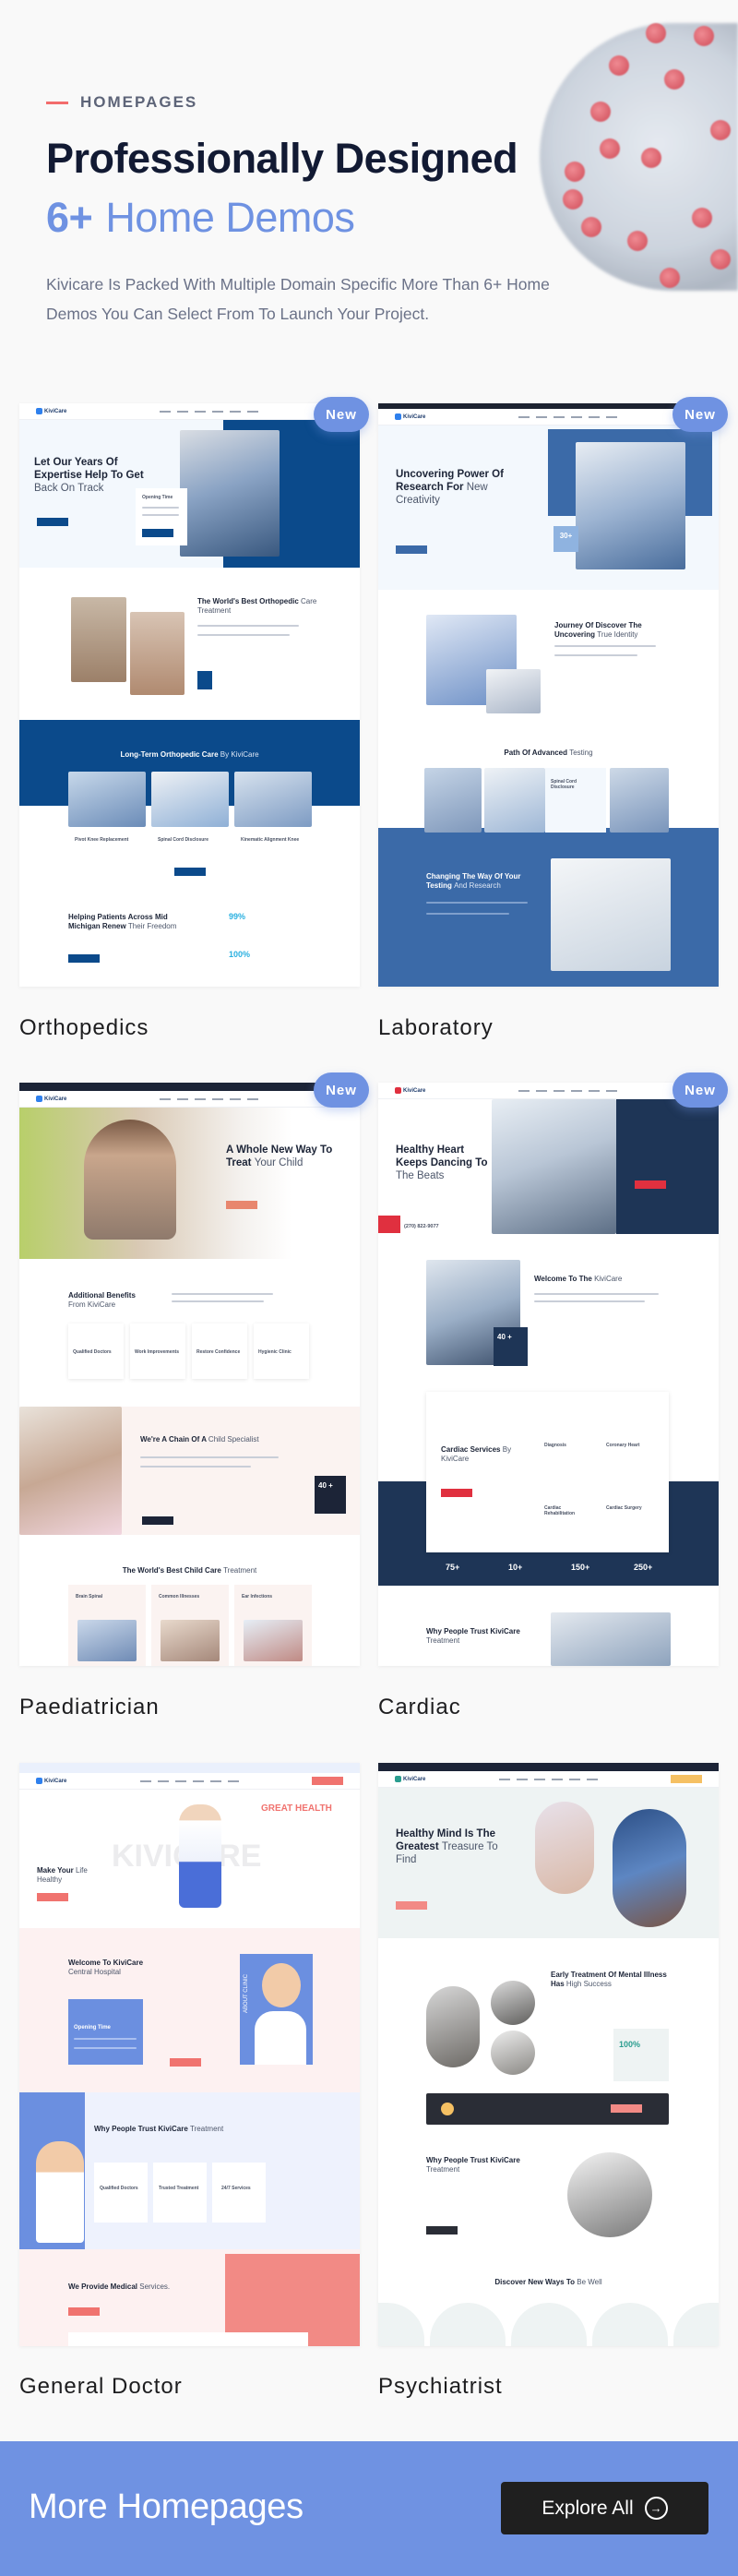 Image resolution: width=738 pixels, height=2576 pixels. What do you see at coordinates (84, 1028) in the screenshot?
I see `demo-label: Orthopedics` at bounding box center [84, 1028].